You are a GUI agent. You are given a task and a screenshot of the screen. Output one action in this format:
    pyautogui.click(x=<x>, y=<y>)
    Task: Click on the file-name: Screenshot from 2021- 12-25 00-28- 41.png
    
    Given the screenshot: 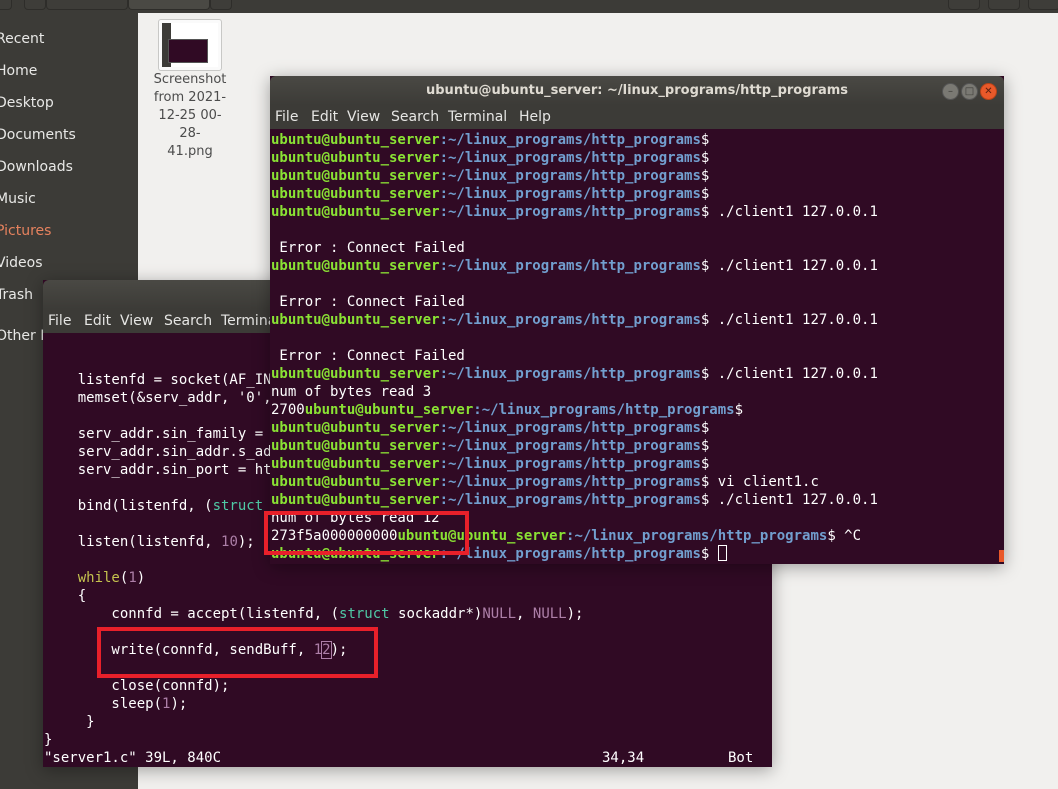 What is the action you would take?
    pyautogui.click(x=190, y=116)
    